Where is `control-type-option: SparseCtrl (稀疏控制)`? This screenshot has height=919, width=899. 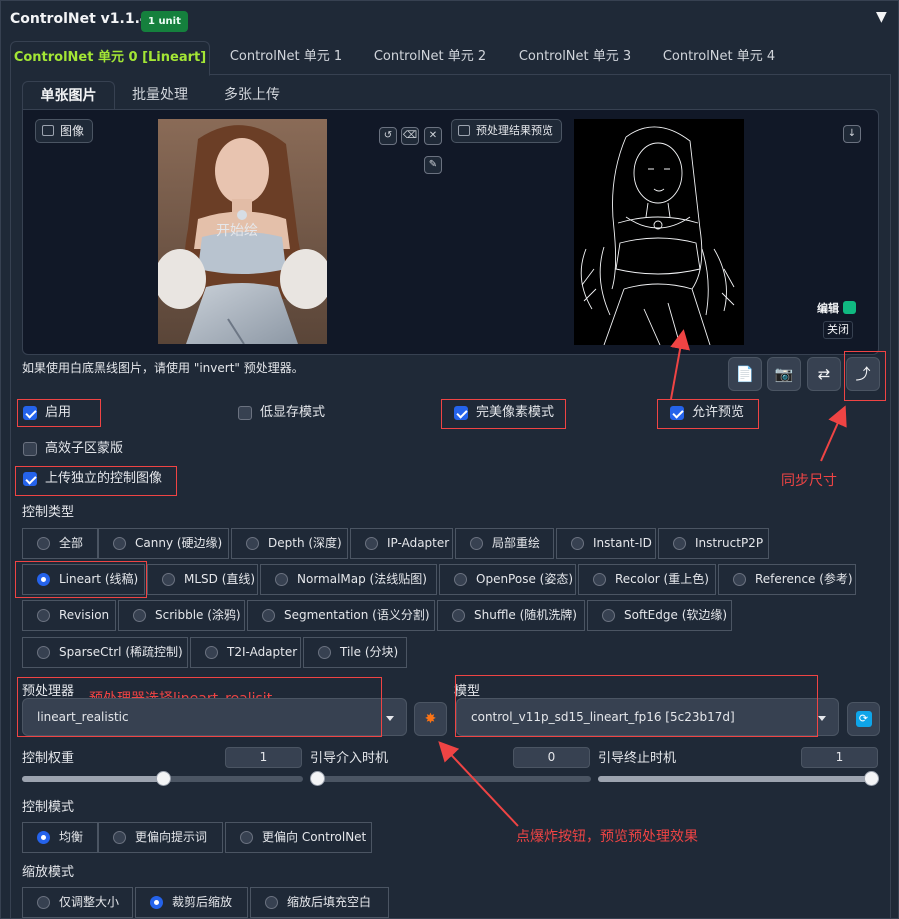 control-type-option: SparseCtrl (稀疏控制) is located at coordinates (105, 652).